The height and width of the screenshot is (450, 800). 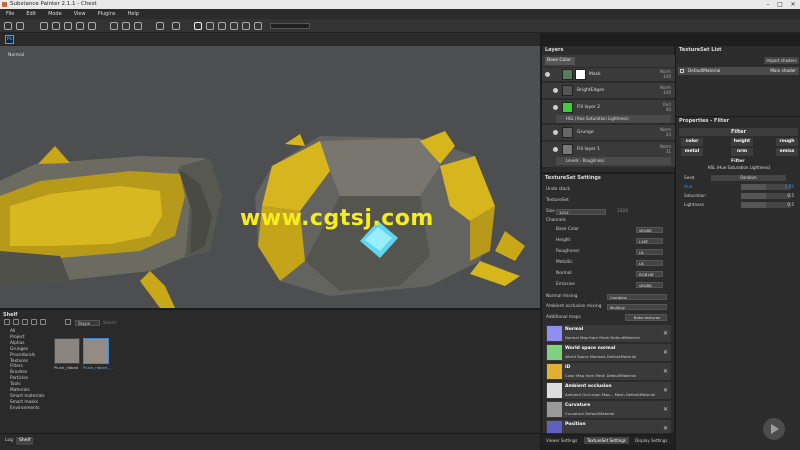 What do you see at coordinates (739, 168) in the screenshot?
I see `filter-resource: HSL (Hue Saturation Lightness)` at bounding box center [739, 168].